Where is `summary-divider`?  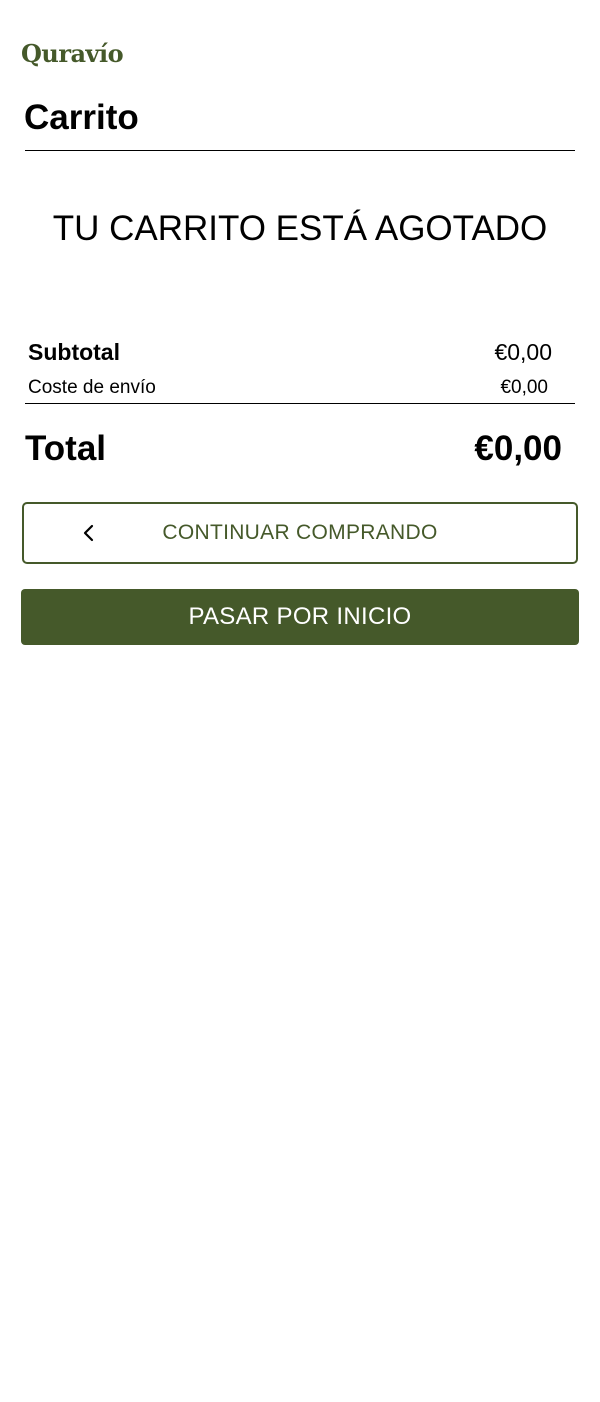 summary-divider is located at coordinates (300, 403).